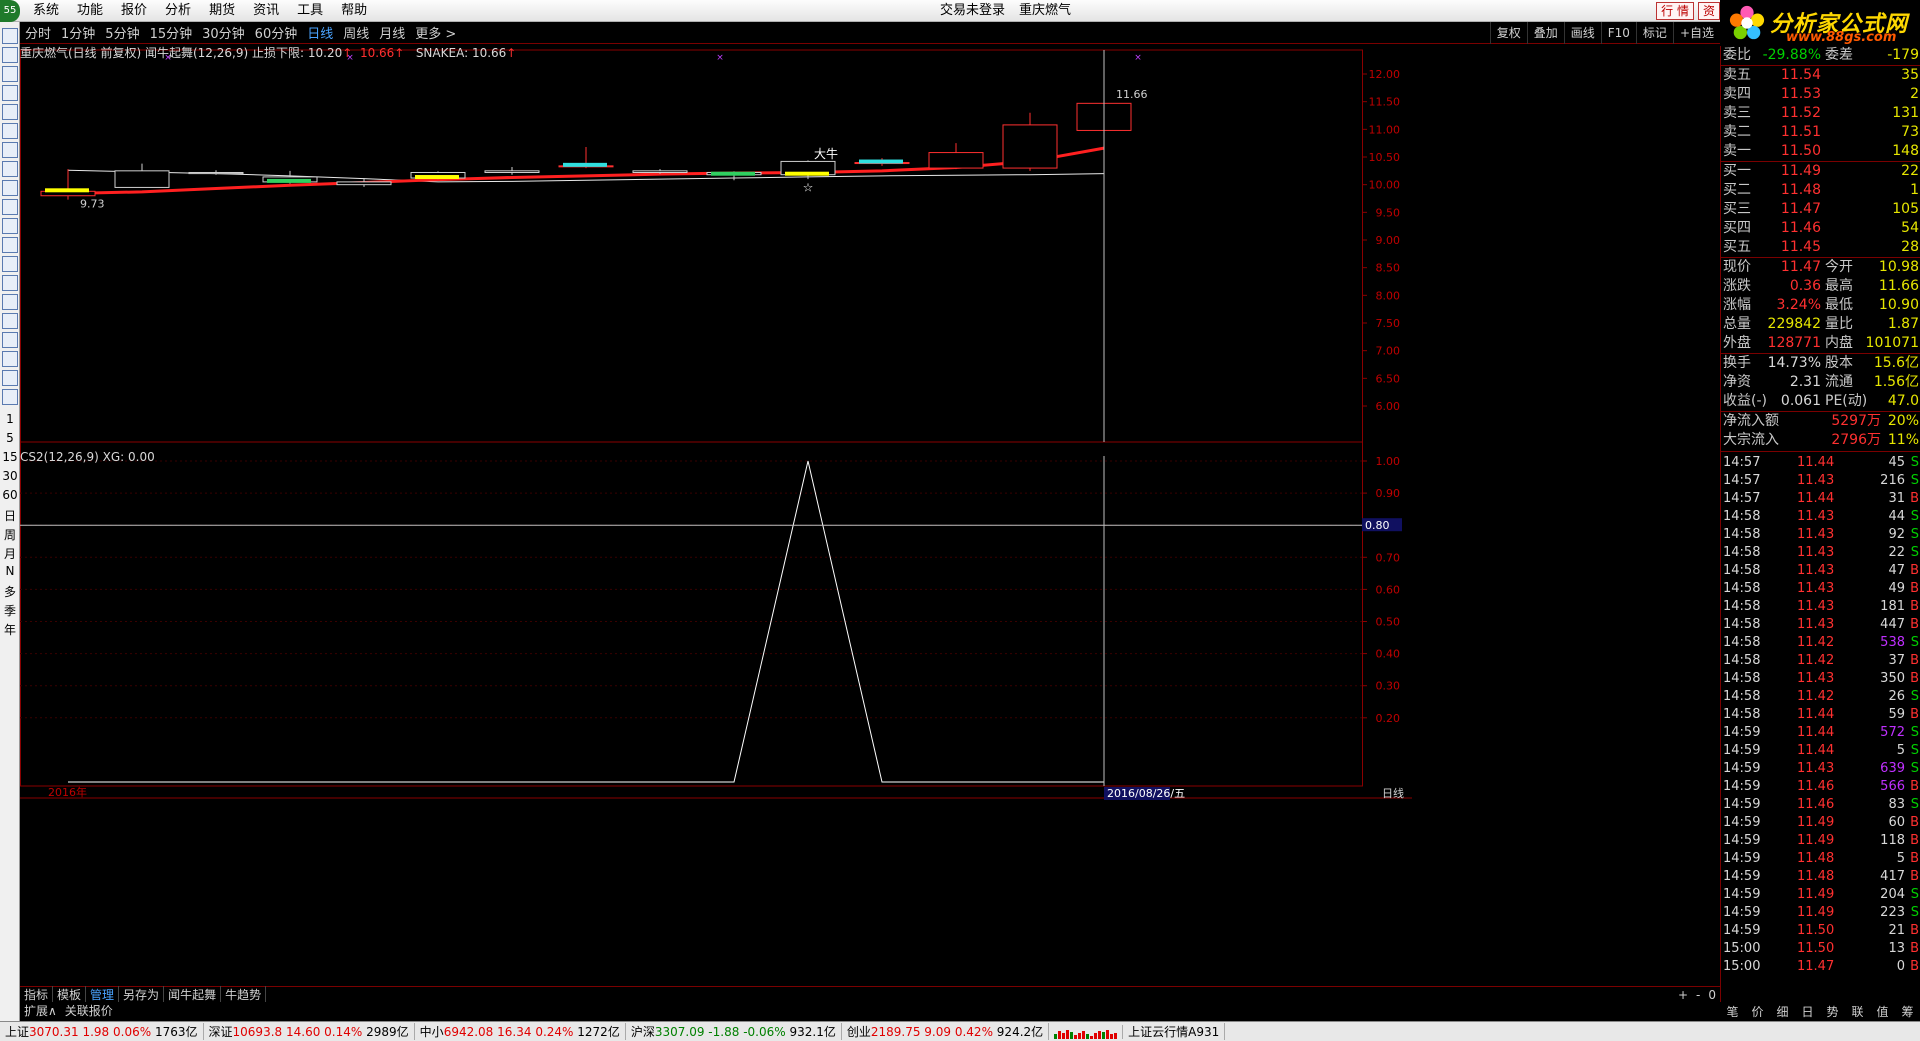 This screenshot has width=1920, height=1041. Describe the element at coordinates (1820, 75) in the screenshot. I see `sell-level-row: 卖五 11.54 35` at that location.